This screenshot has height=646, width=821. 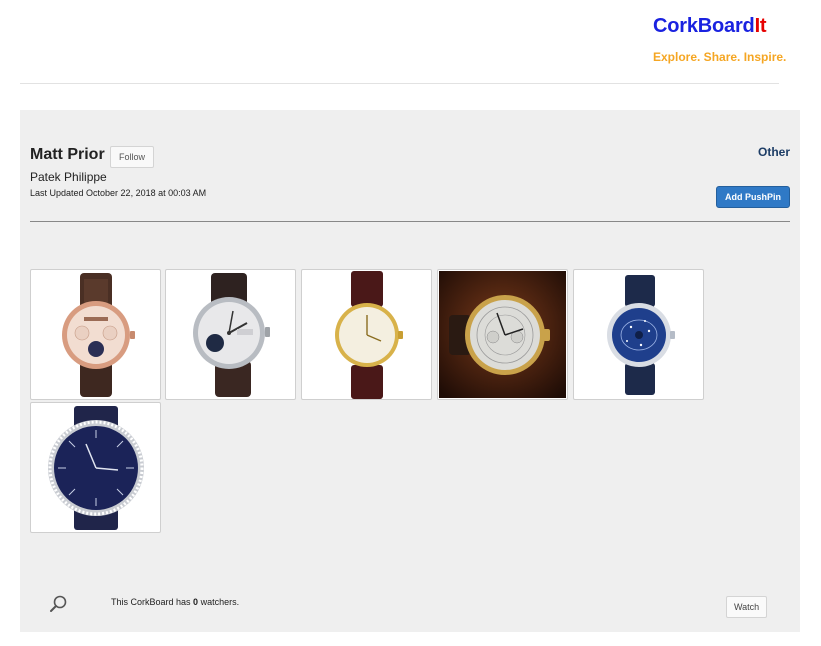 What do you see at coordinates (219, 602) in the screenshot?
I see `watchers-suffix: watchers.` at bounding box center [219, 602].